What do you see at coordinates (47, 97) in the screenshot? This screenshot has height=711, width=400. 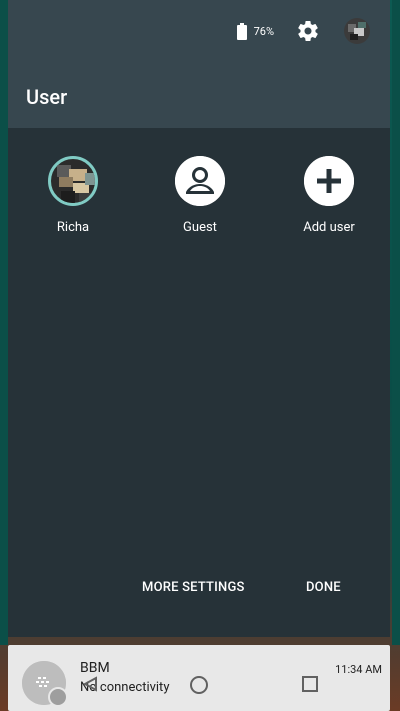 I see `panel-title: User` at bounding box center [47, 97].